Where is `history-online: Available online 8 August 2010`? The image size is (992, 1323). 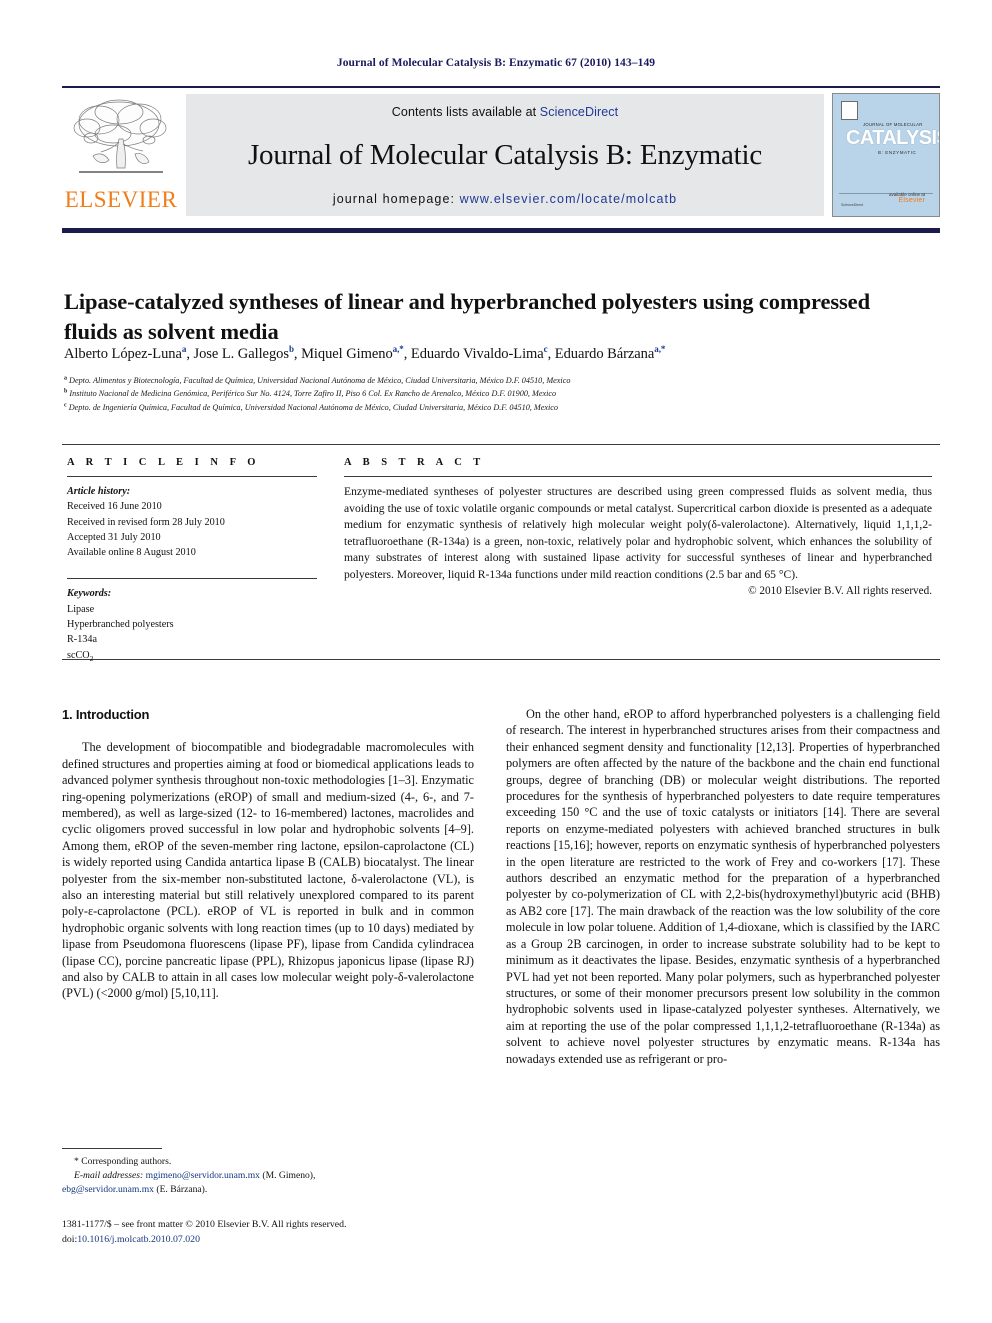
history-online: Available online 8 August 2010 is located at coordinates (131, 553).